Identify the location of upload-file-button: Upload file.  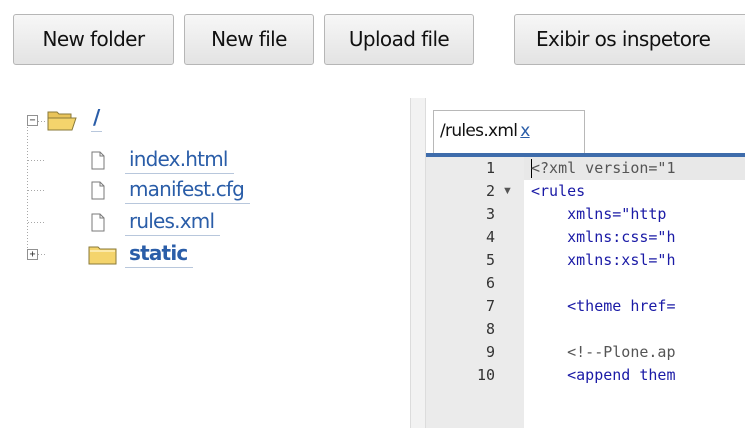
(399, 39).